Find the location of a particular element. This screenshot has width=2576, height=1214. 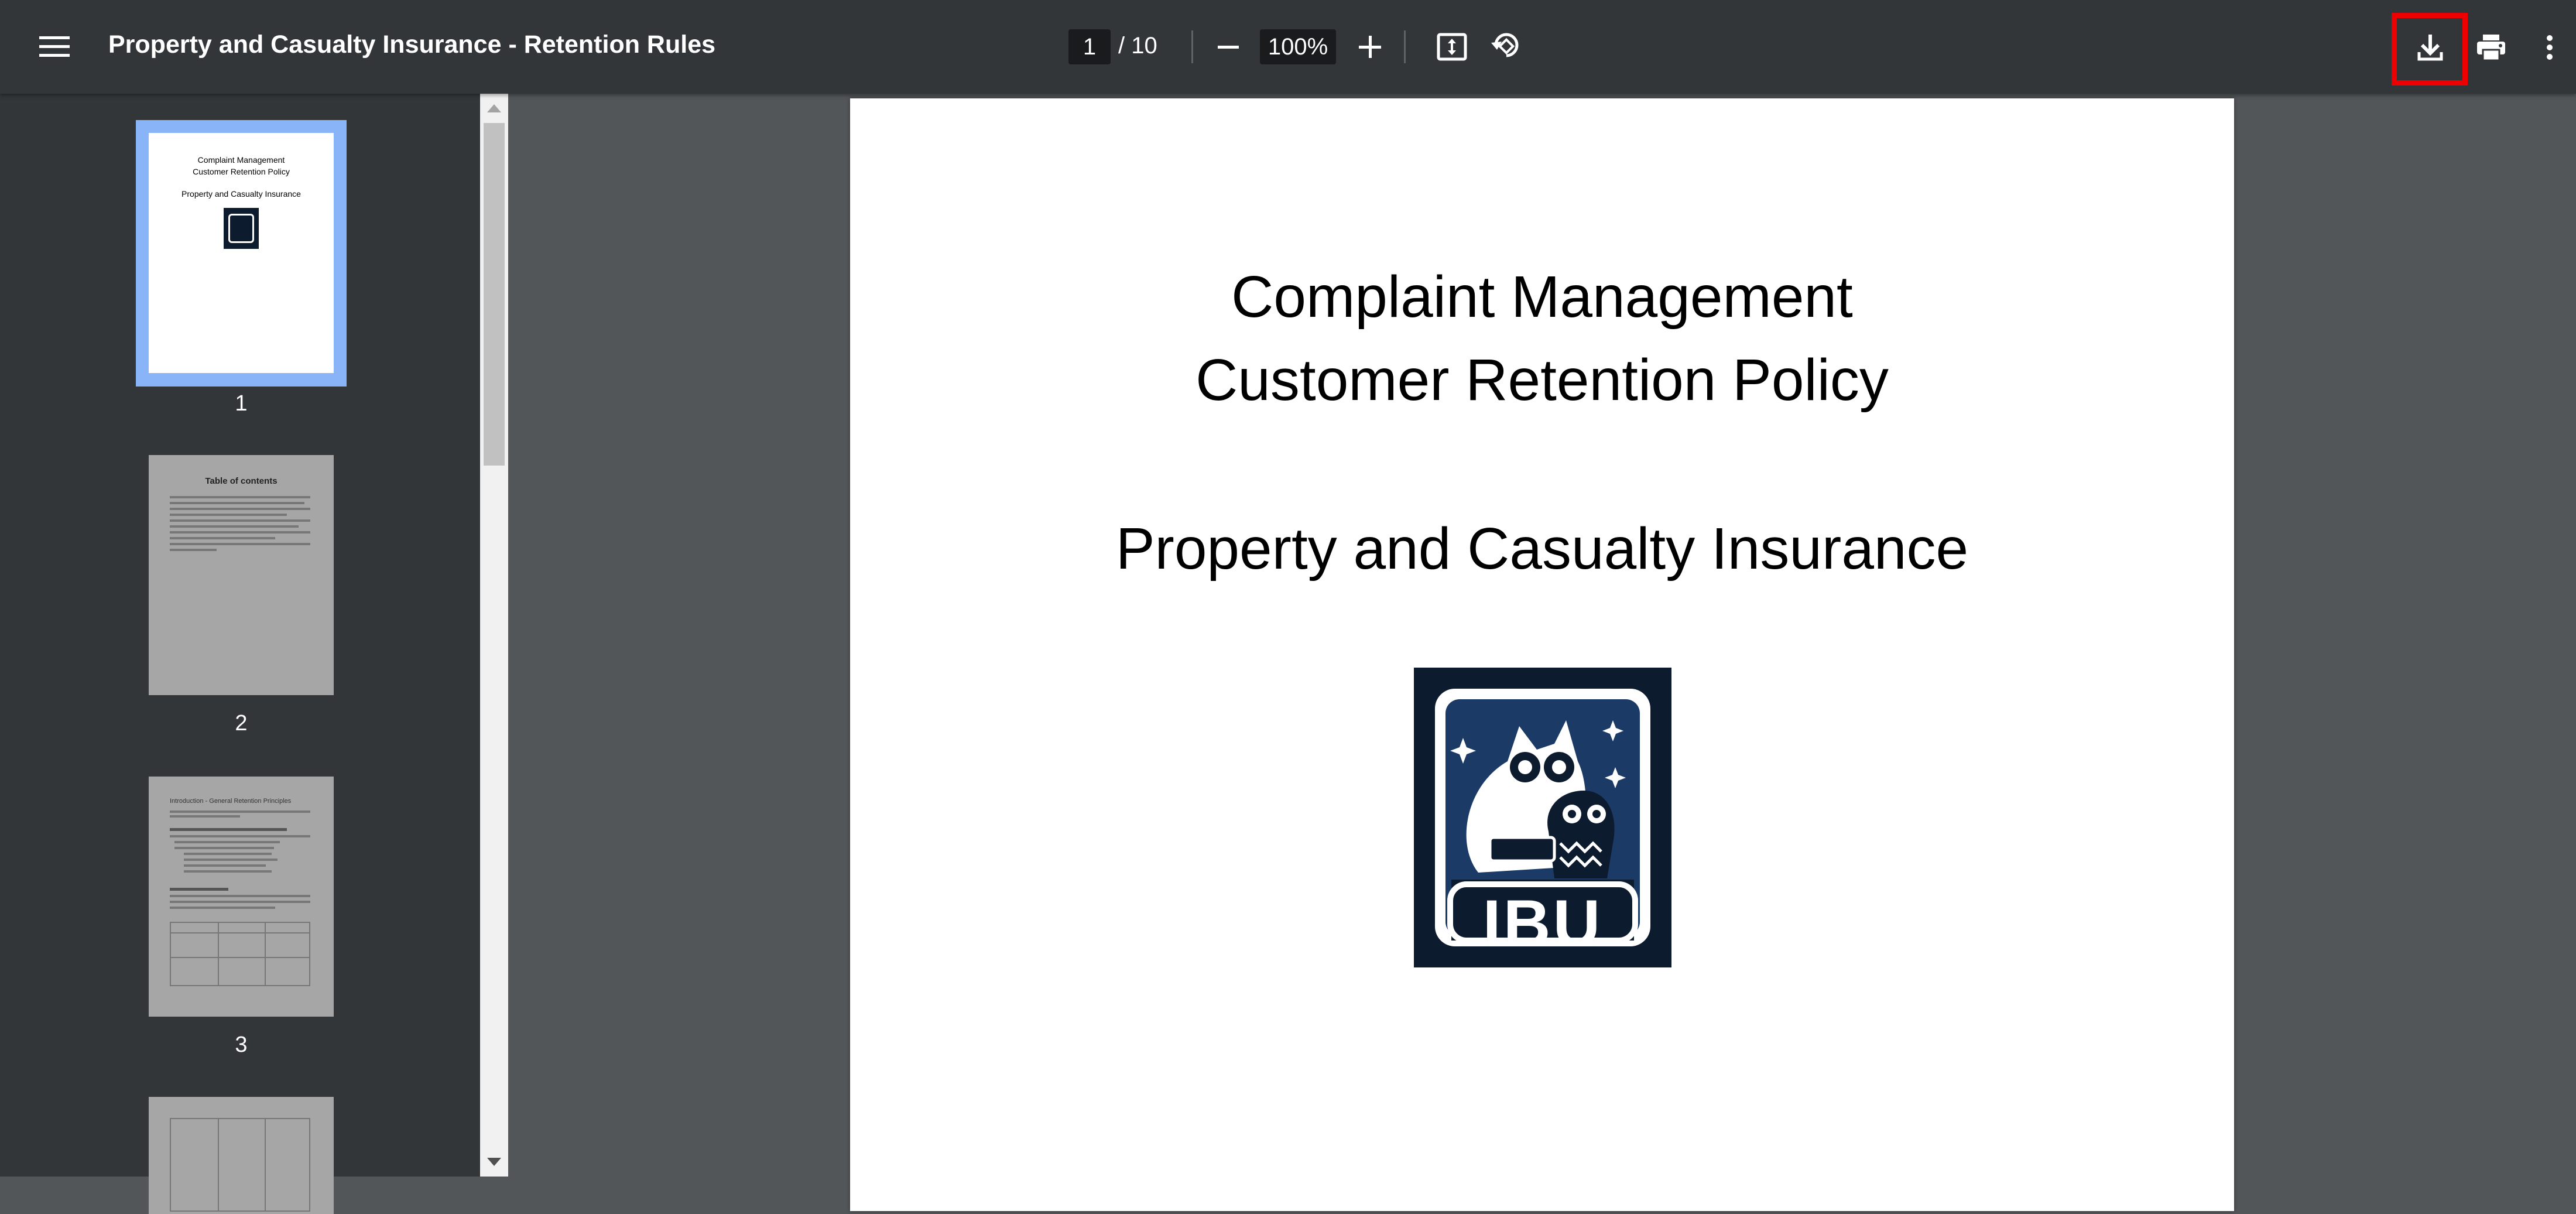

more-vertical-icon is located at coordinates (2550, 47).